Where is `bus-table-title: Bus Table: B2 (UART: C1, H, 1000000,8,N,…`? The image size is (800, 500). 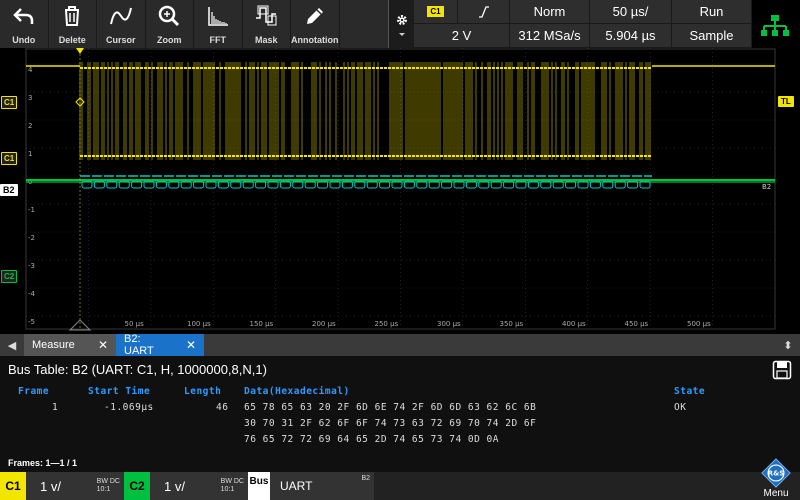
bus-table-title: Bus Table: B2 (UART: C1, H, 1000000,8,N,… is located at coordinates (137, 369).